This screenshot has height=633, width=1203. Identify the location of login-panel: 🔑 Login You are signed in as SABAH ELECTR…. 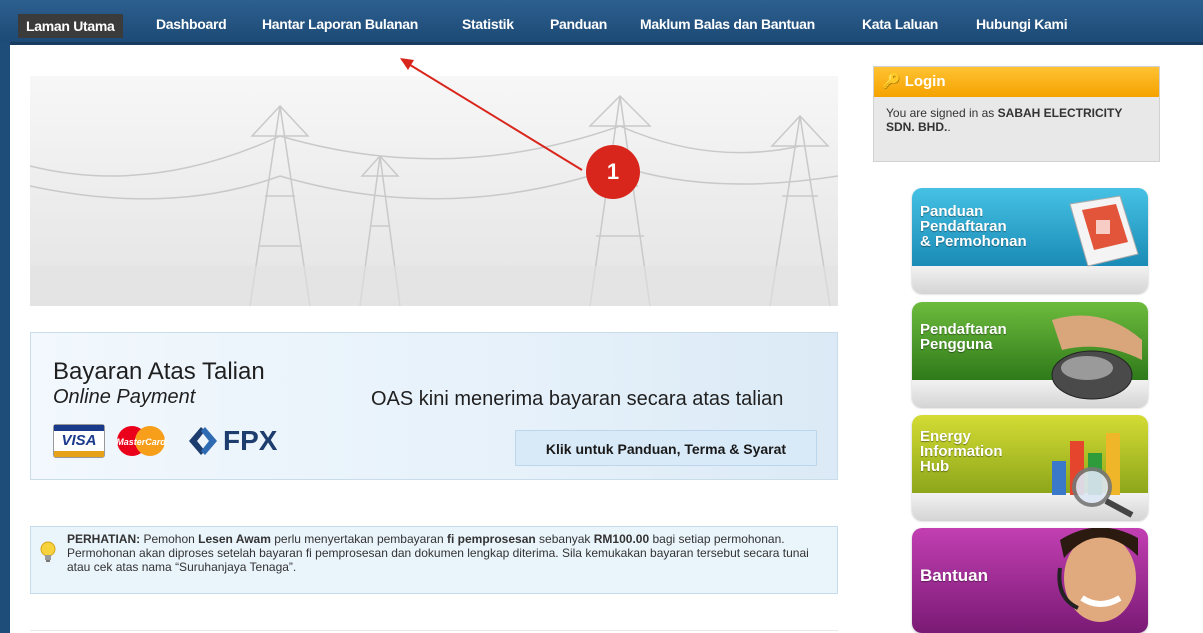
(1016, 114).